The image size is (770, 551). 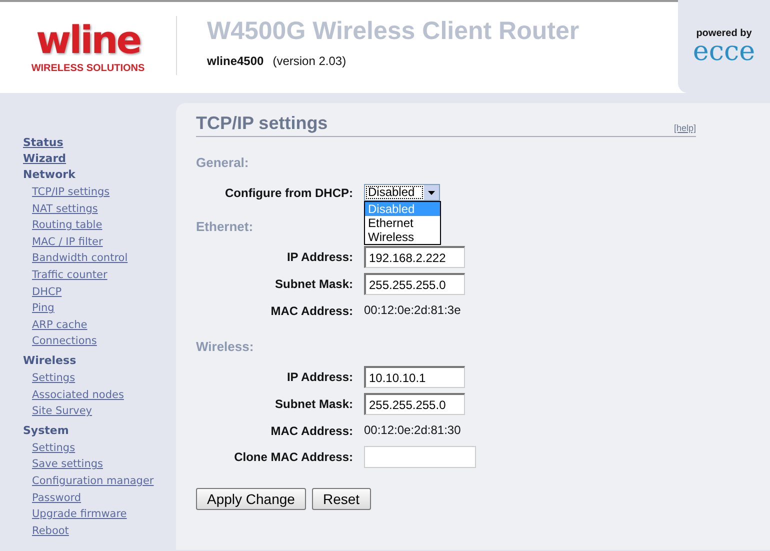 What do you see at coordinates (402, 223) in the screenshot?
I see `dropdown-option: Ethernet` at bounding box center [402, 223].